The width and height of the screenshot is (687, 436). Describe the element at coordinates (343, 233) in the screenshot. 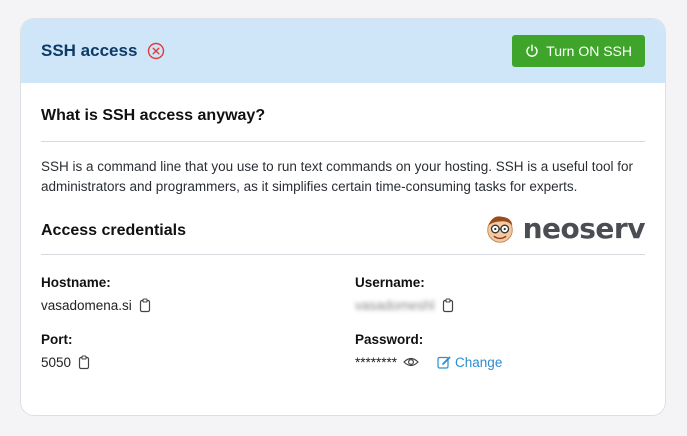

I see `credentials-header: Access credentials neoserv` at that location.